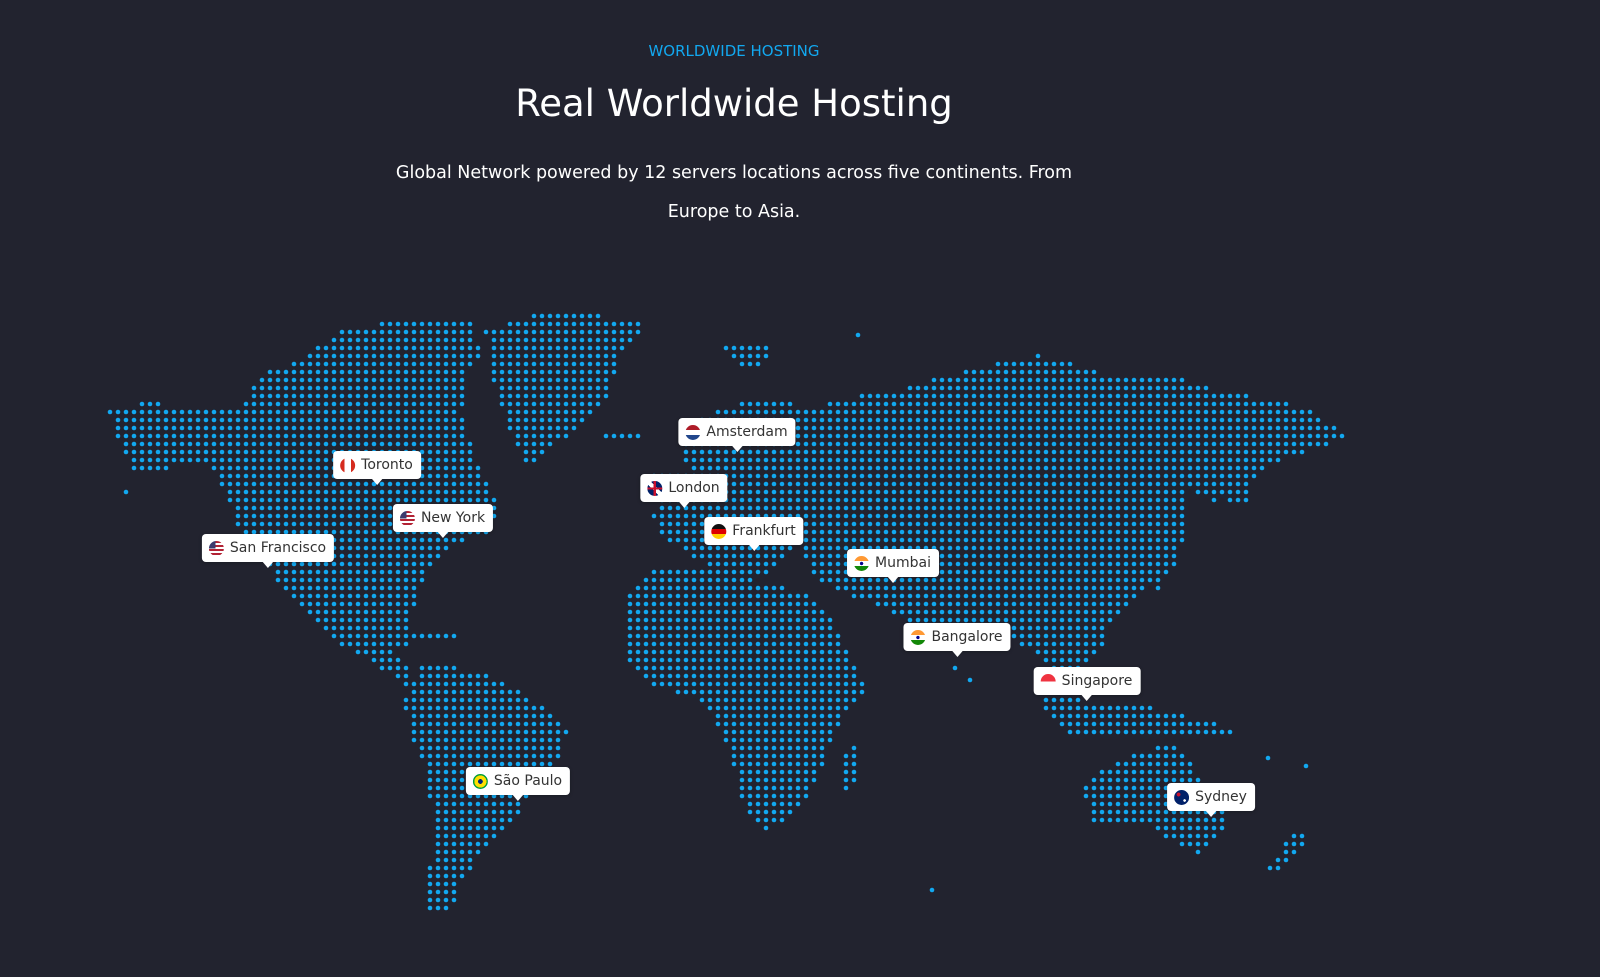  Describe the element at coordinates (957, 640) in the screenshot. I see `location-pin-bangalore: Bangalore` at that location.